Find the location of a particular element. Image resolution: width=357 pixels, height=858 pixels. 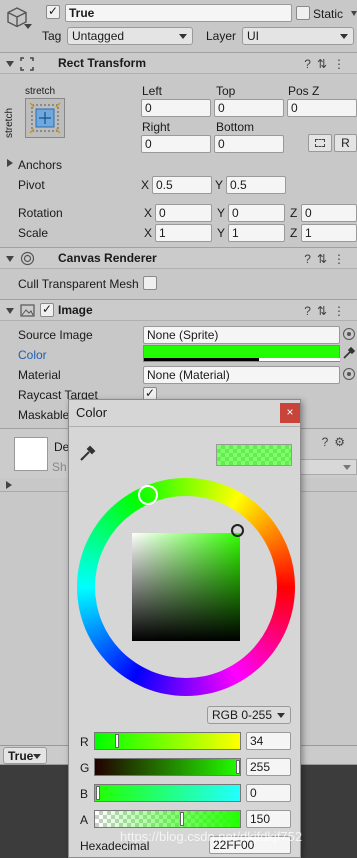

left-label: Left is located at coordinates (152, 91).